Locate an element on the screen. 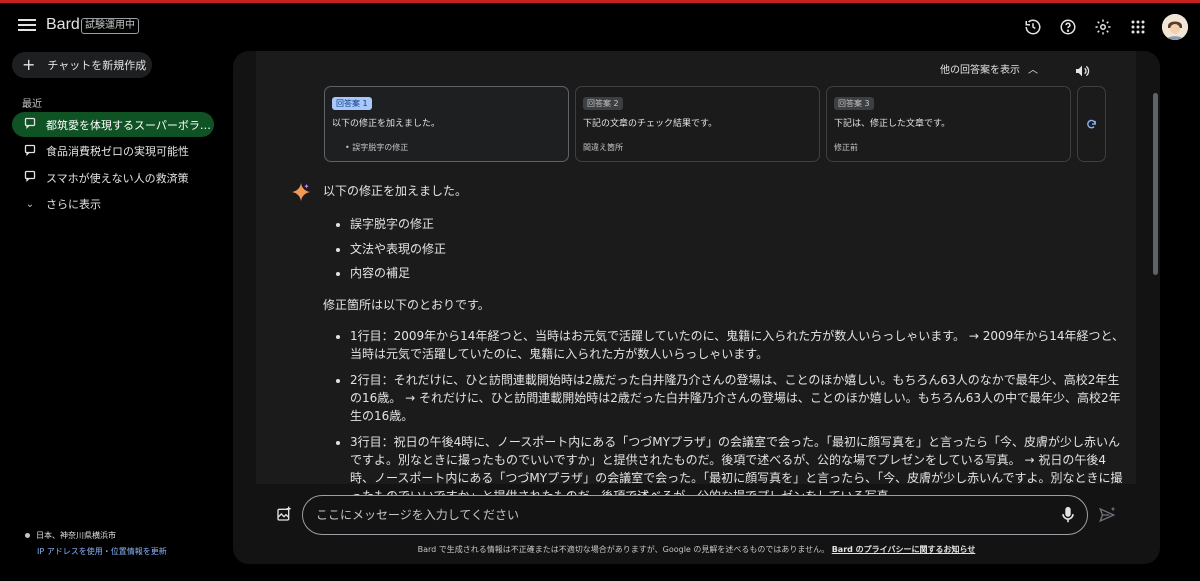 The width and height of the screenshot is (1200, 581). recent-chat-item: 食品消費税ゼロの実現可能性 is located at coordinates (113, 151).